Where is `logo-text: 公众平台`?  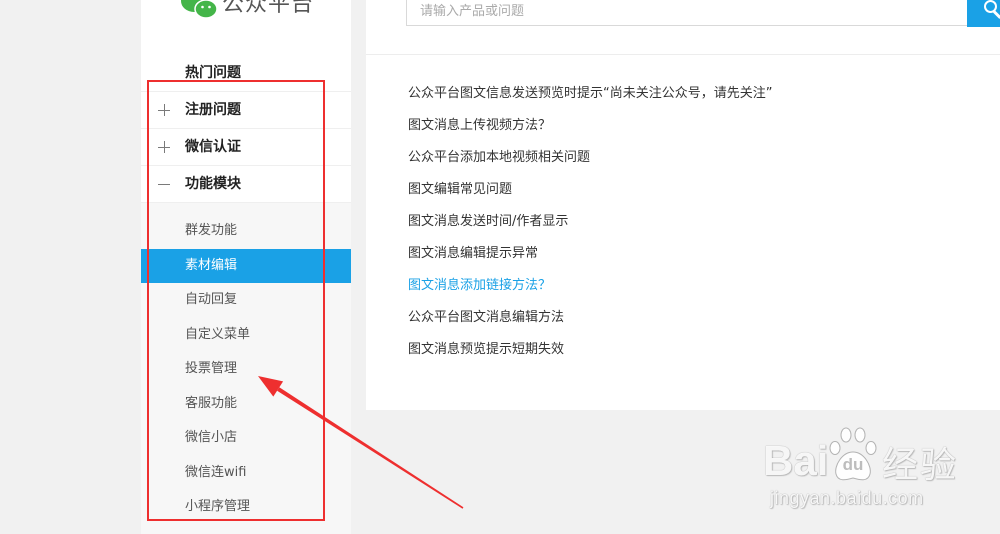 logo-text: 公众平台 is located at coordinates (268, 8).